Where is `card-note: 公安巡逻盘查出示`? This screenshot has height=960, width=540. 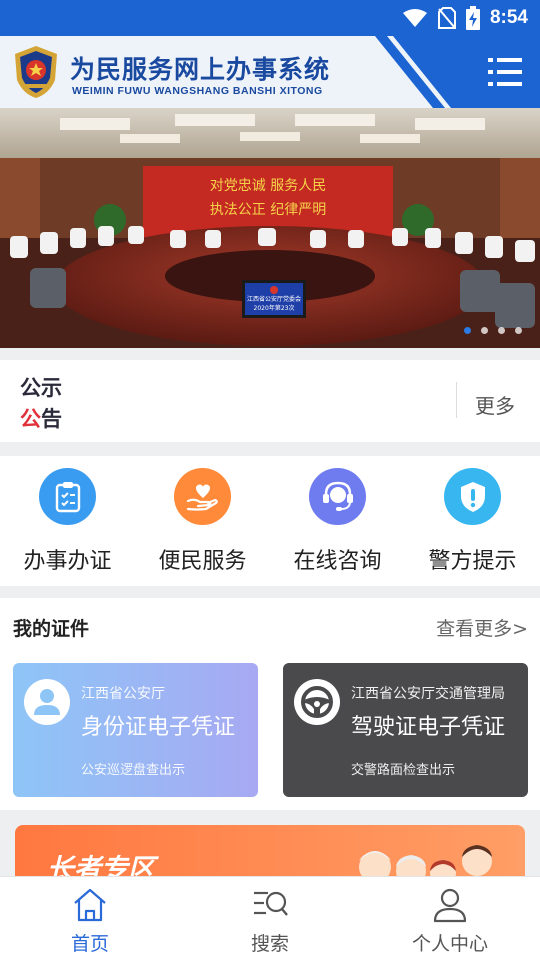 card-note: 公安巡逻盘查出示 is located at coordinates (133, 770).